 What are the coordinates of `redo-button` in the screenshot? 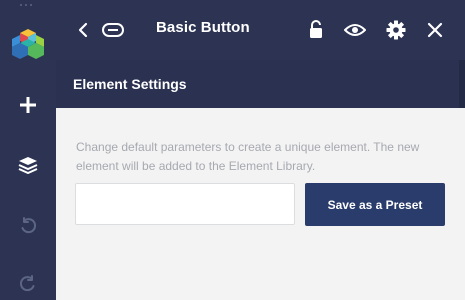 It's located at (28, 283).